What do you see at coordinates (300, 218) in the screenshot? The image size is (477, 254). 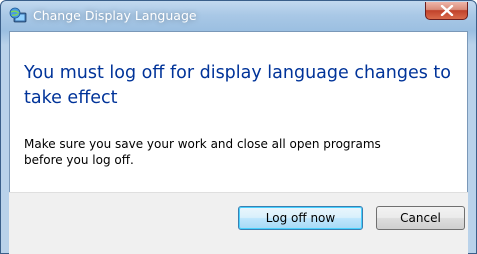 I see `log-off-now-button: Log off now` at bounding box center [300, 218].